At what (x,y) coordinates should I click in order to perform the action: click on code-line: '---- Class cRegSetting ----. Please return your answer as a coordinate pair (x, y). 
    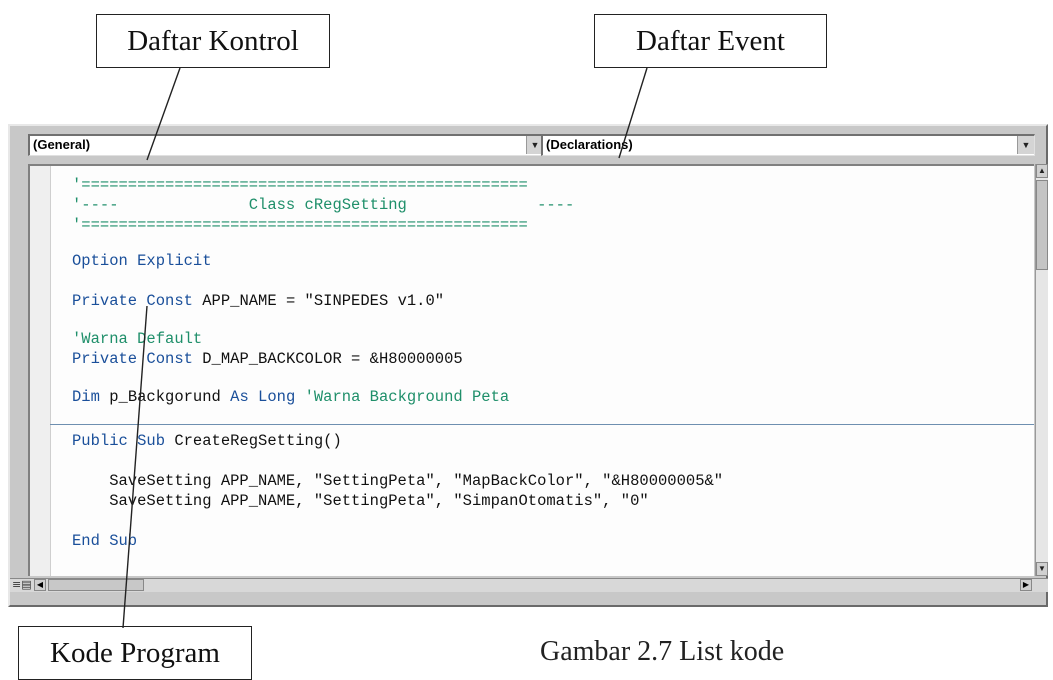
    Looking at the image, I should click on (323, 205).